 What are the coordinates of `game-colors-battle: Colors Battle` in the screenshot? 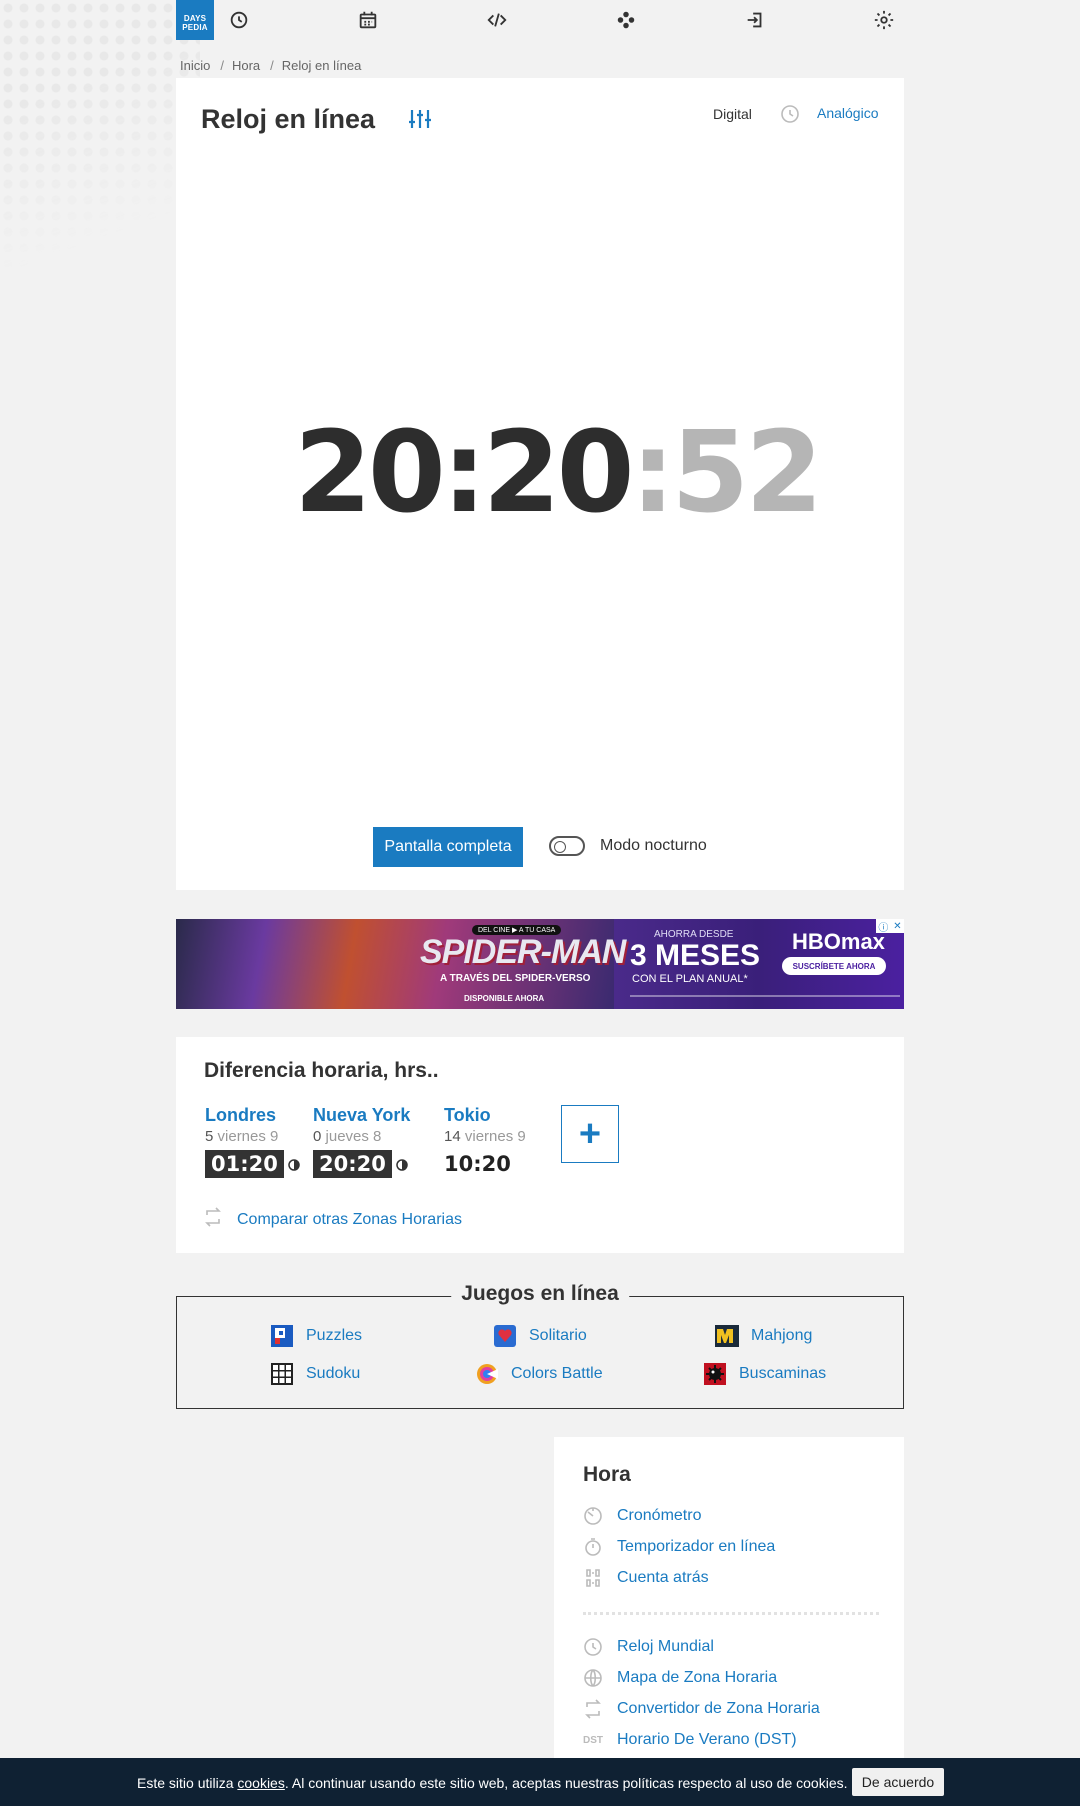 It's located at (539, 1374).